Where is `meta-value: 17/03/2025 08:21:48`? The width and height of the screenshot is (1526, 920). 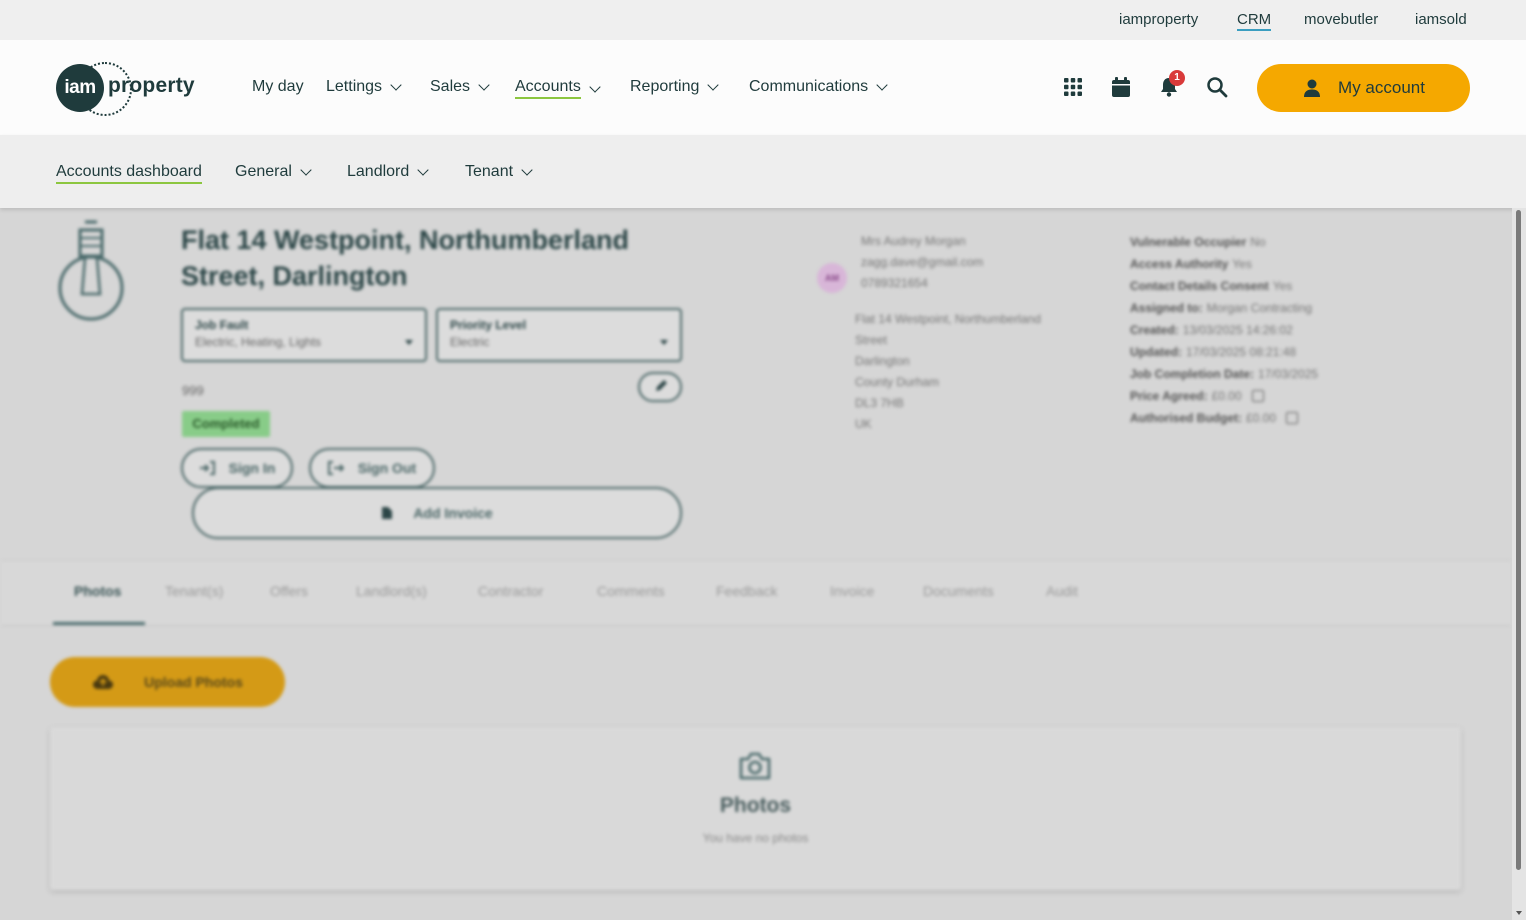
meta-value: 17/03/2025 08:21:48 is located at coordinates (1241, 352).